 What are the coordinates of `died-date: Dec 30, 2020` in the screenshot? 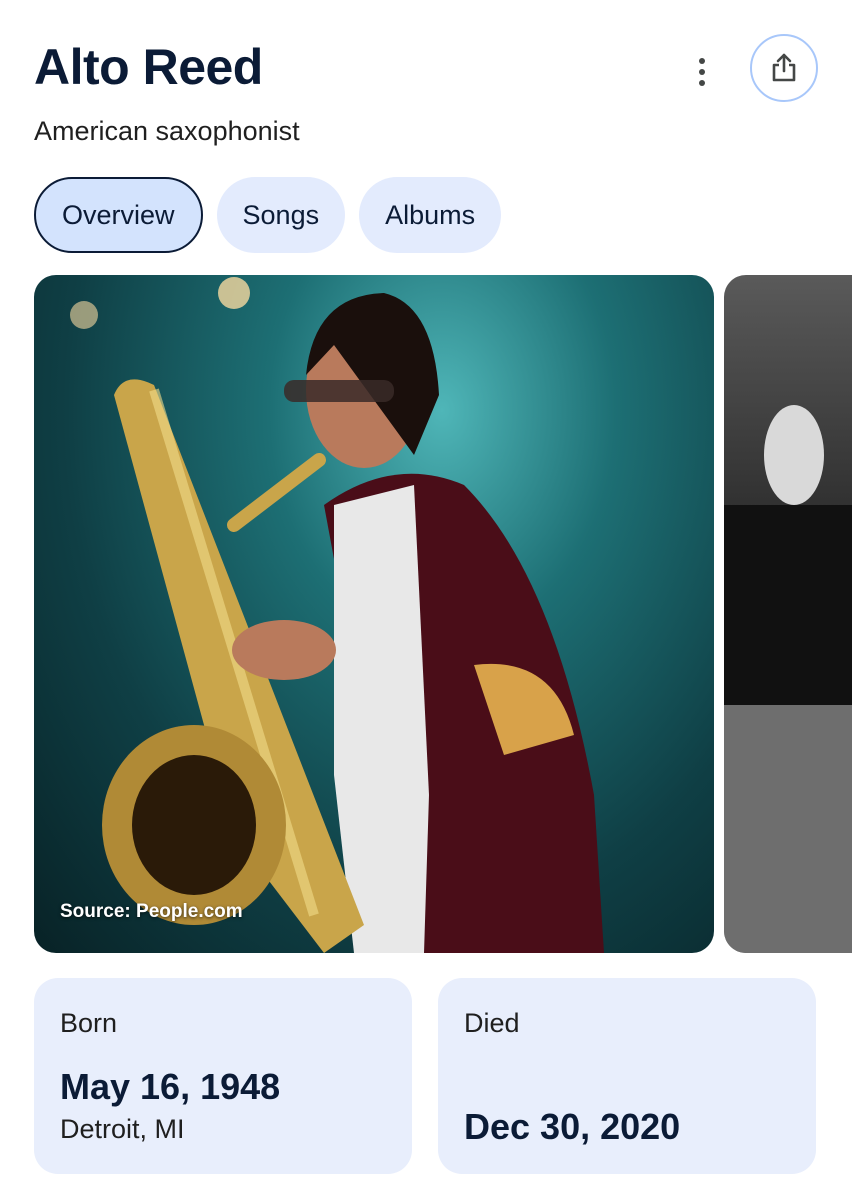 It's located at (572, 1126).